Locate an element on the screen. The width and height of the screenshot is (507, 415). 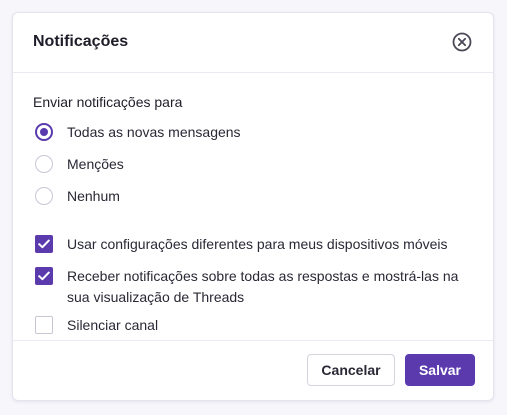
radio-option-mentions: Menções is located at coordinates (79, 164).